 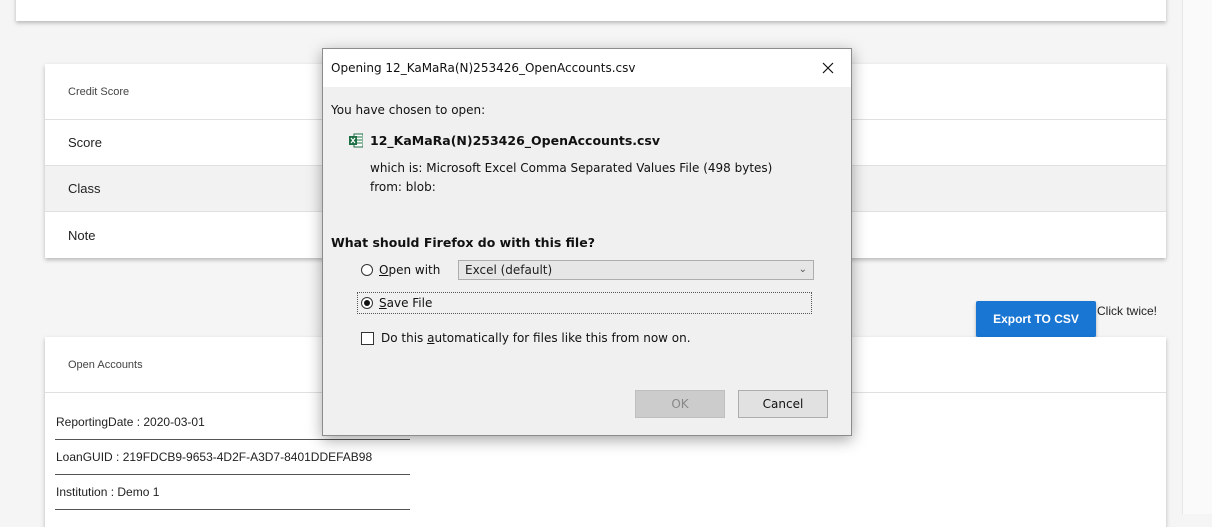 What do you see at coordinates (680, 404) in the screenshot?
I see `ok-button: OK` at bounding box center [680, 404].